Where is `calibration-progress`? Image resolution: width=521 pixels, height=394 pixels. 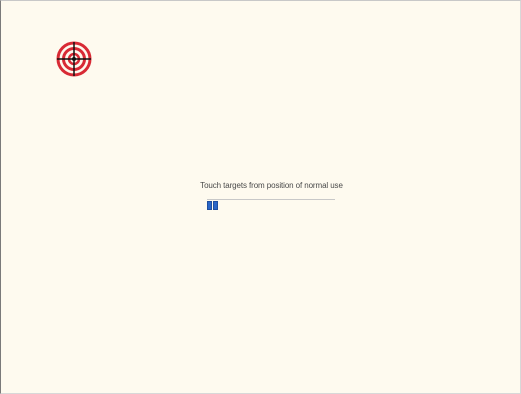 calibration-progress is located at coordinates (271, 205).